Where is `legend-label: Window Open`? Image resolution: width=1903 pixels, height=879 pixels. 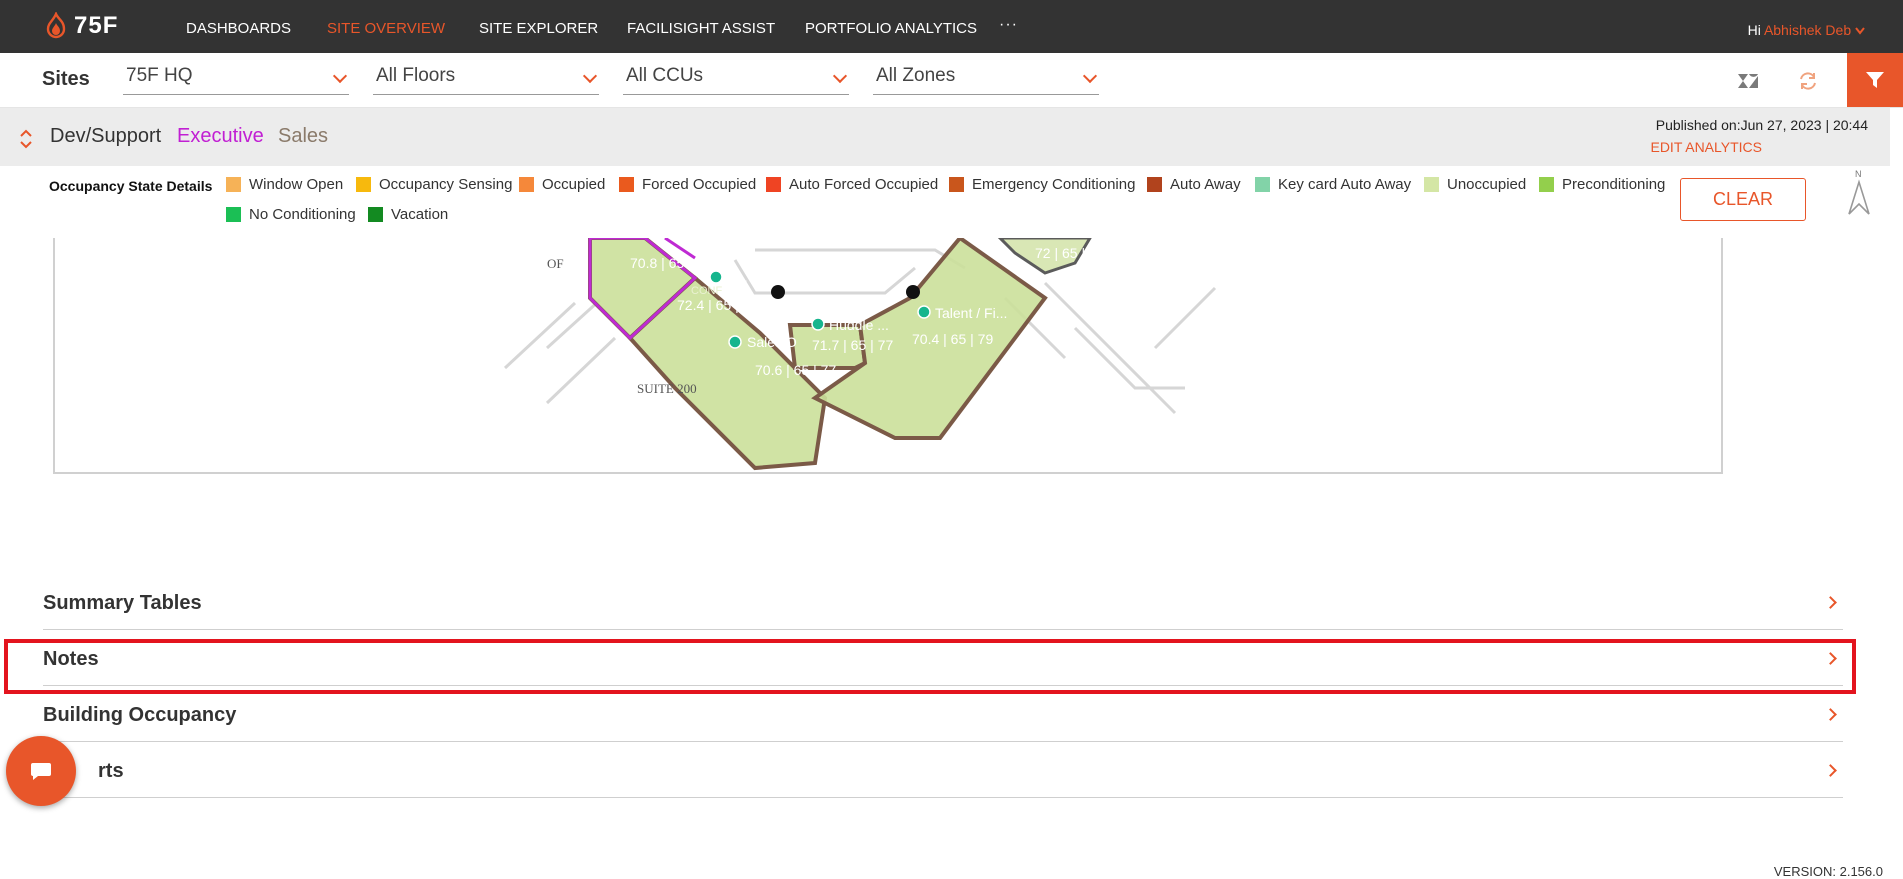 legend-label: Window Open is located at coordinates (296, 184).